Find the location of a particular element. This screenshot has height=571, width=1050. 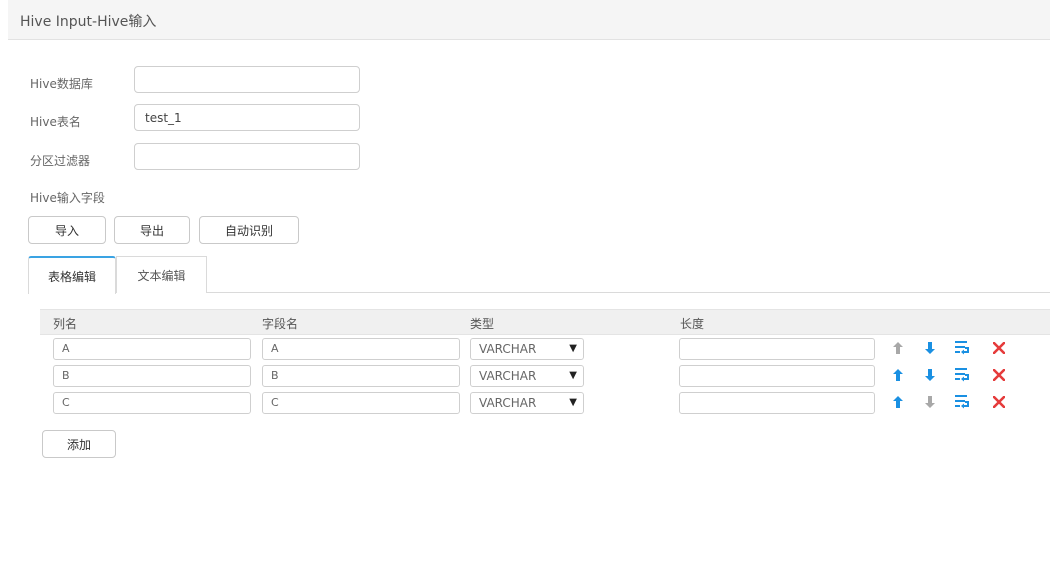

dialog-title: Hive Input-Hive输入 is located at coordinates (88, 22).